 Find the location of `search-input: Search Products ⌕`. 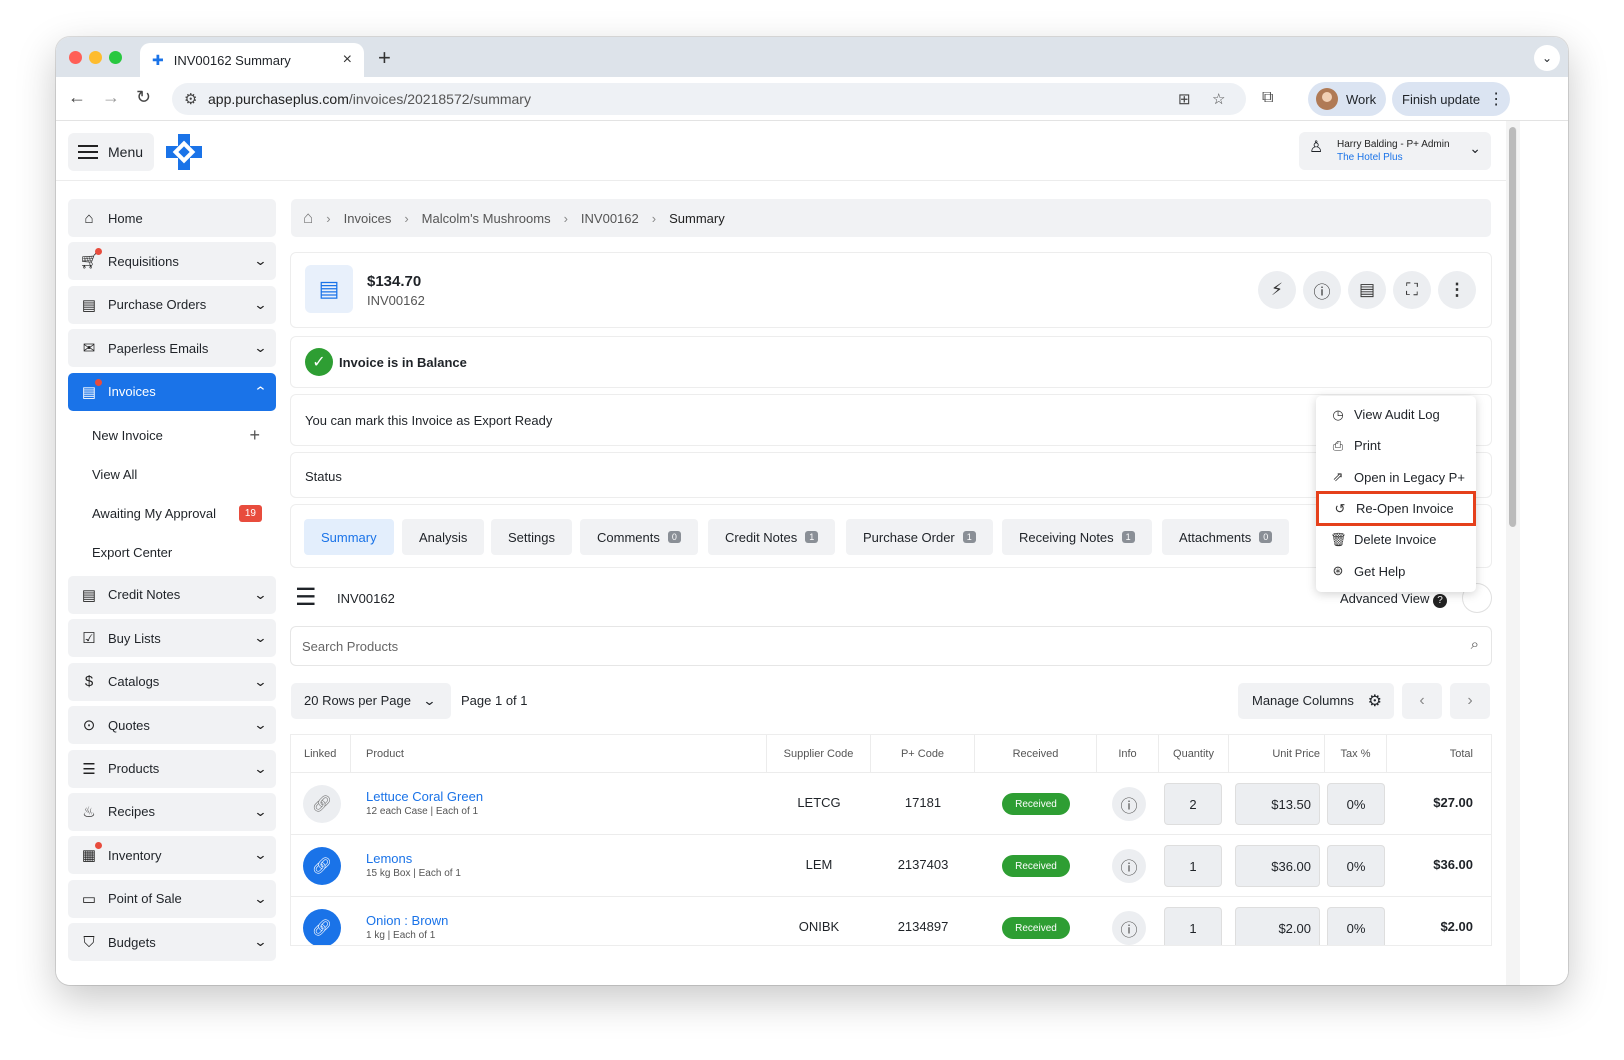

search-input: Search Products ⌕ is located at coordinates (891, 646).